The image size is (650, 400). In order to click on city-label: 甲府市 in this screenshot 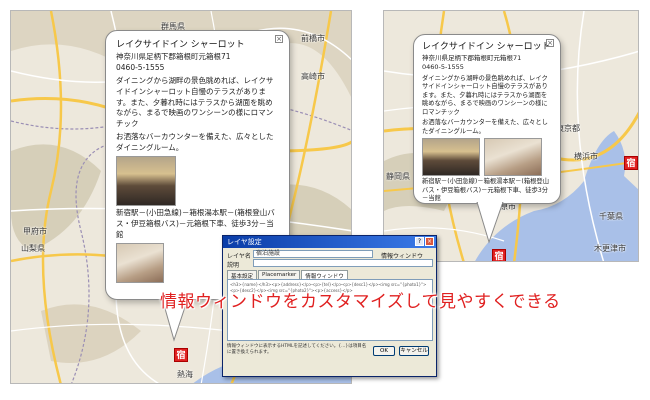, I will do `click(35, 231)`.